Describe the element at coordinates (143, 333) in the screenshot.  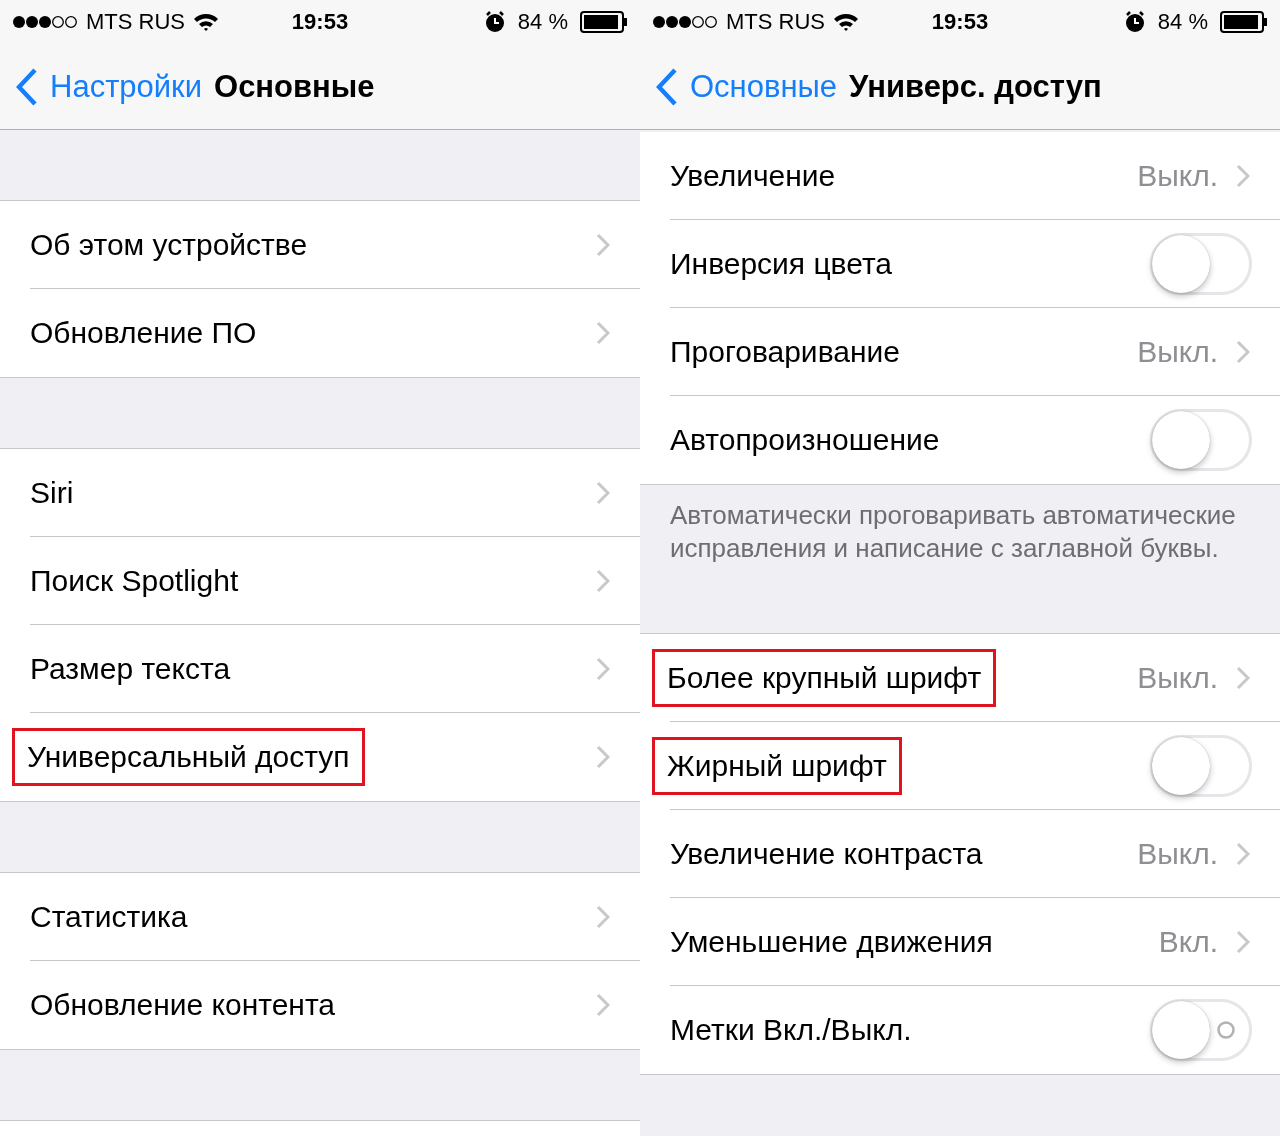
I see `row-label: Обновление ПО` at that location.